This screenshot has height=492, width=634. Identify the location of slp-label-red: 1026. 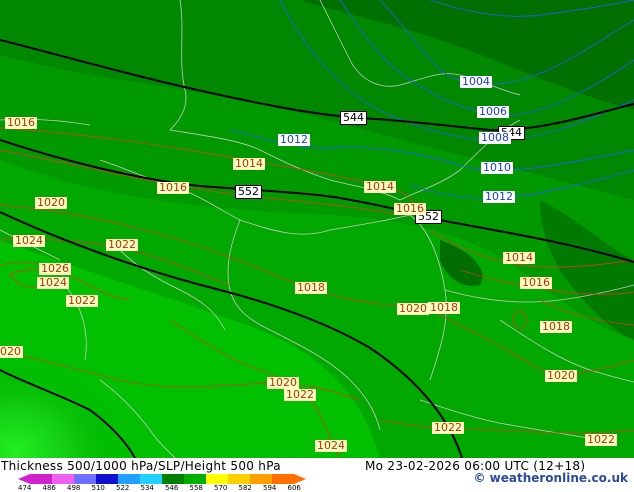
(55, 268).